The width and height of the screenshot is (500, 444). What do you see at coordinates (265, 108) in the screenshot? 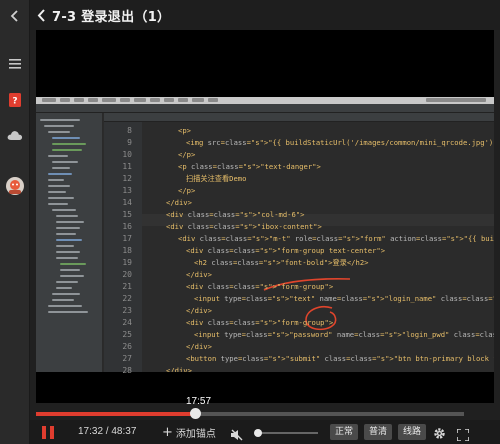
I see `ide-toolbar` at bounding box center [265, 108].